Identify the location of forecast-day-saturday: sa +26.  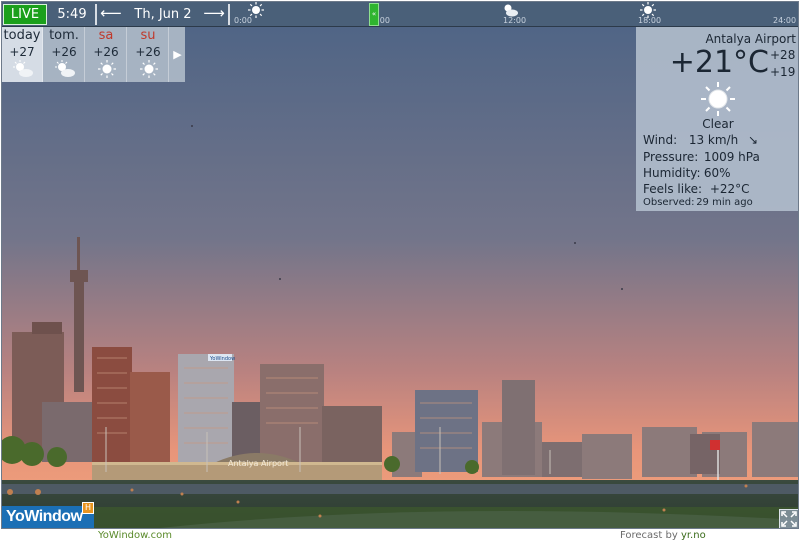
(106, 54).